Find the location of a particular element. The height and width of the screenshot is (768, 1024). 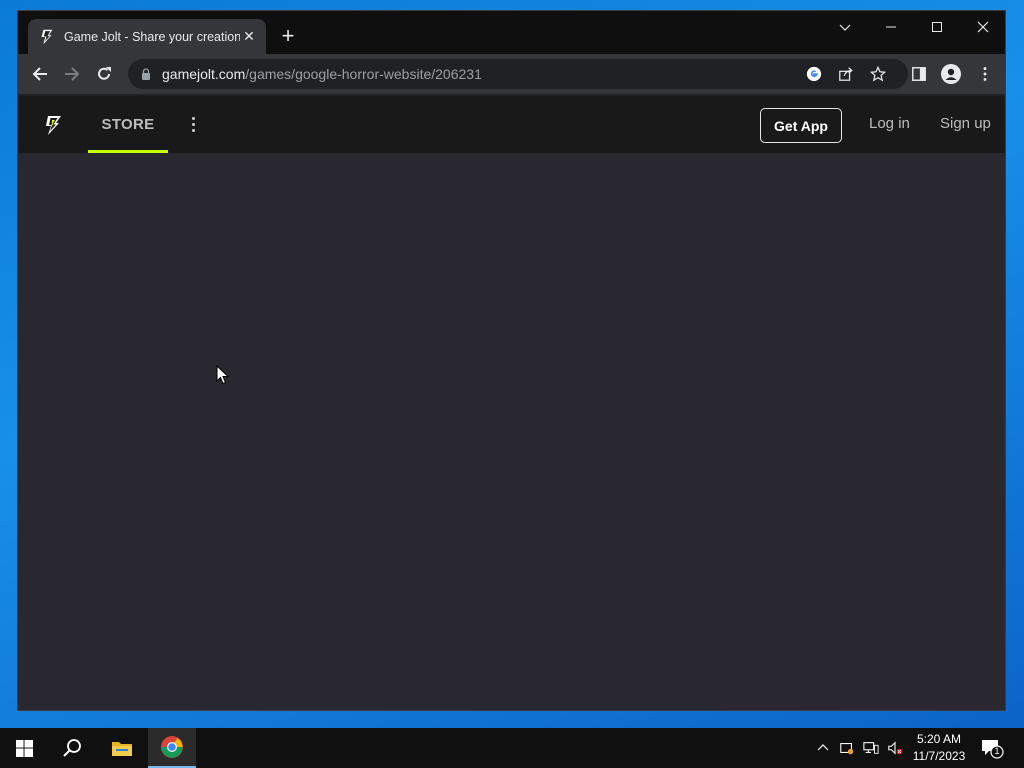

clock-date: 11/7/2023 is located at coordinates (939, 756).